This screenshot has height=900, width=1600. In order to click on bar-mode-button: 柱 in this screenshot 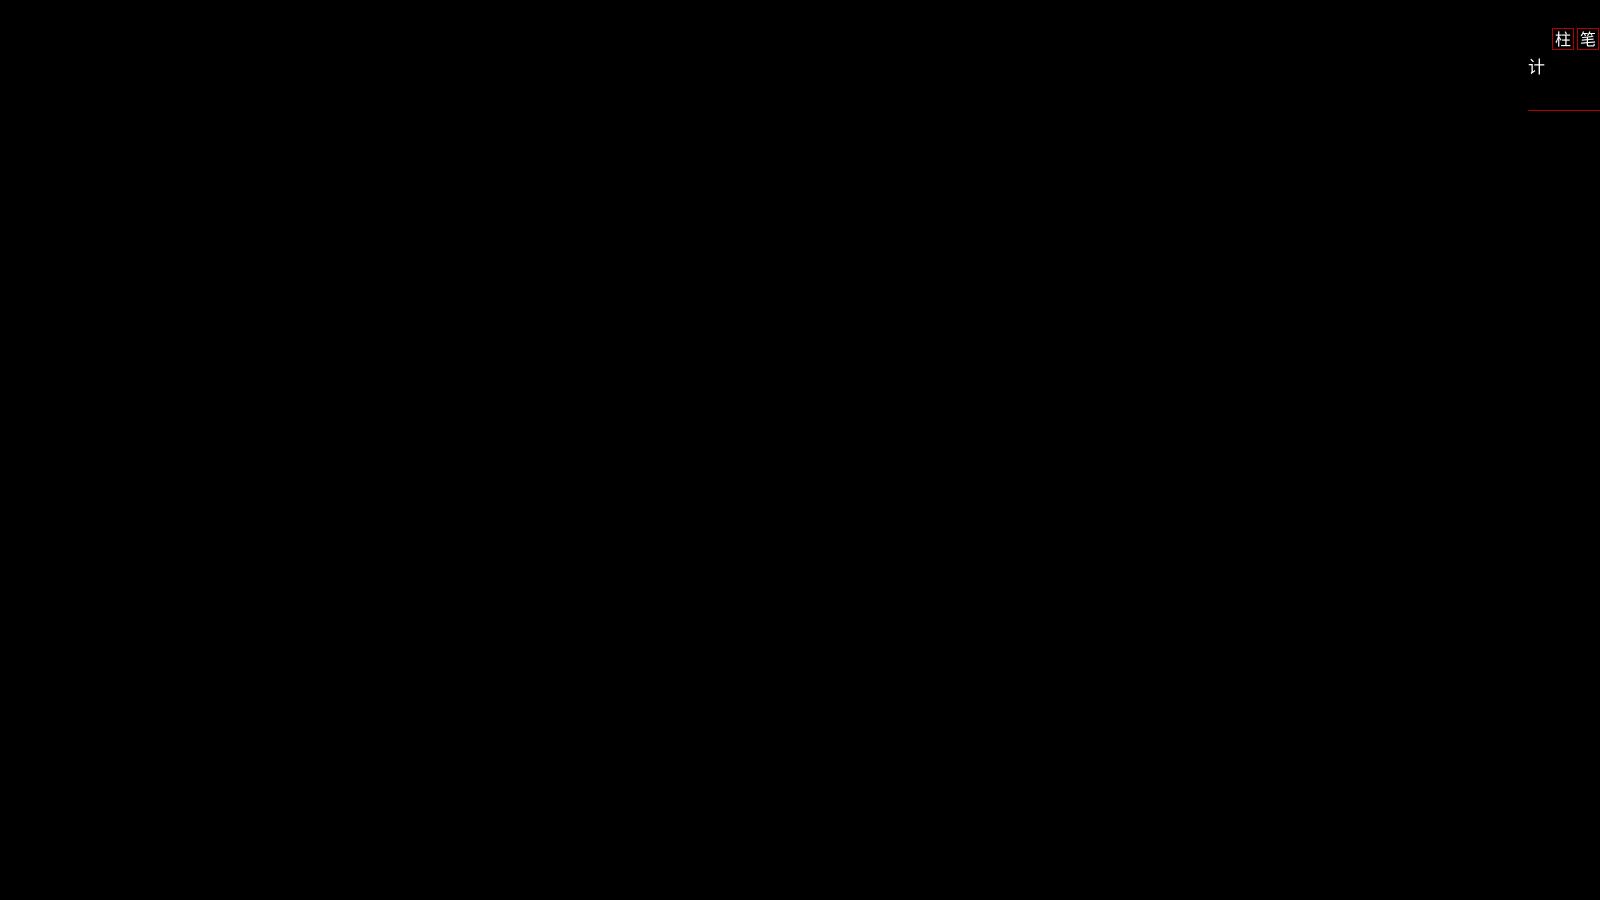, I will do `click(1563, 39)`.